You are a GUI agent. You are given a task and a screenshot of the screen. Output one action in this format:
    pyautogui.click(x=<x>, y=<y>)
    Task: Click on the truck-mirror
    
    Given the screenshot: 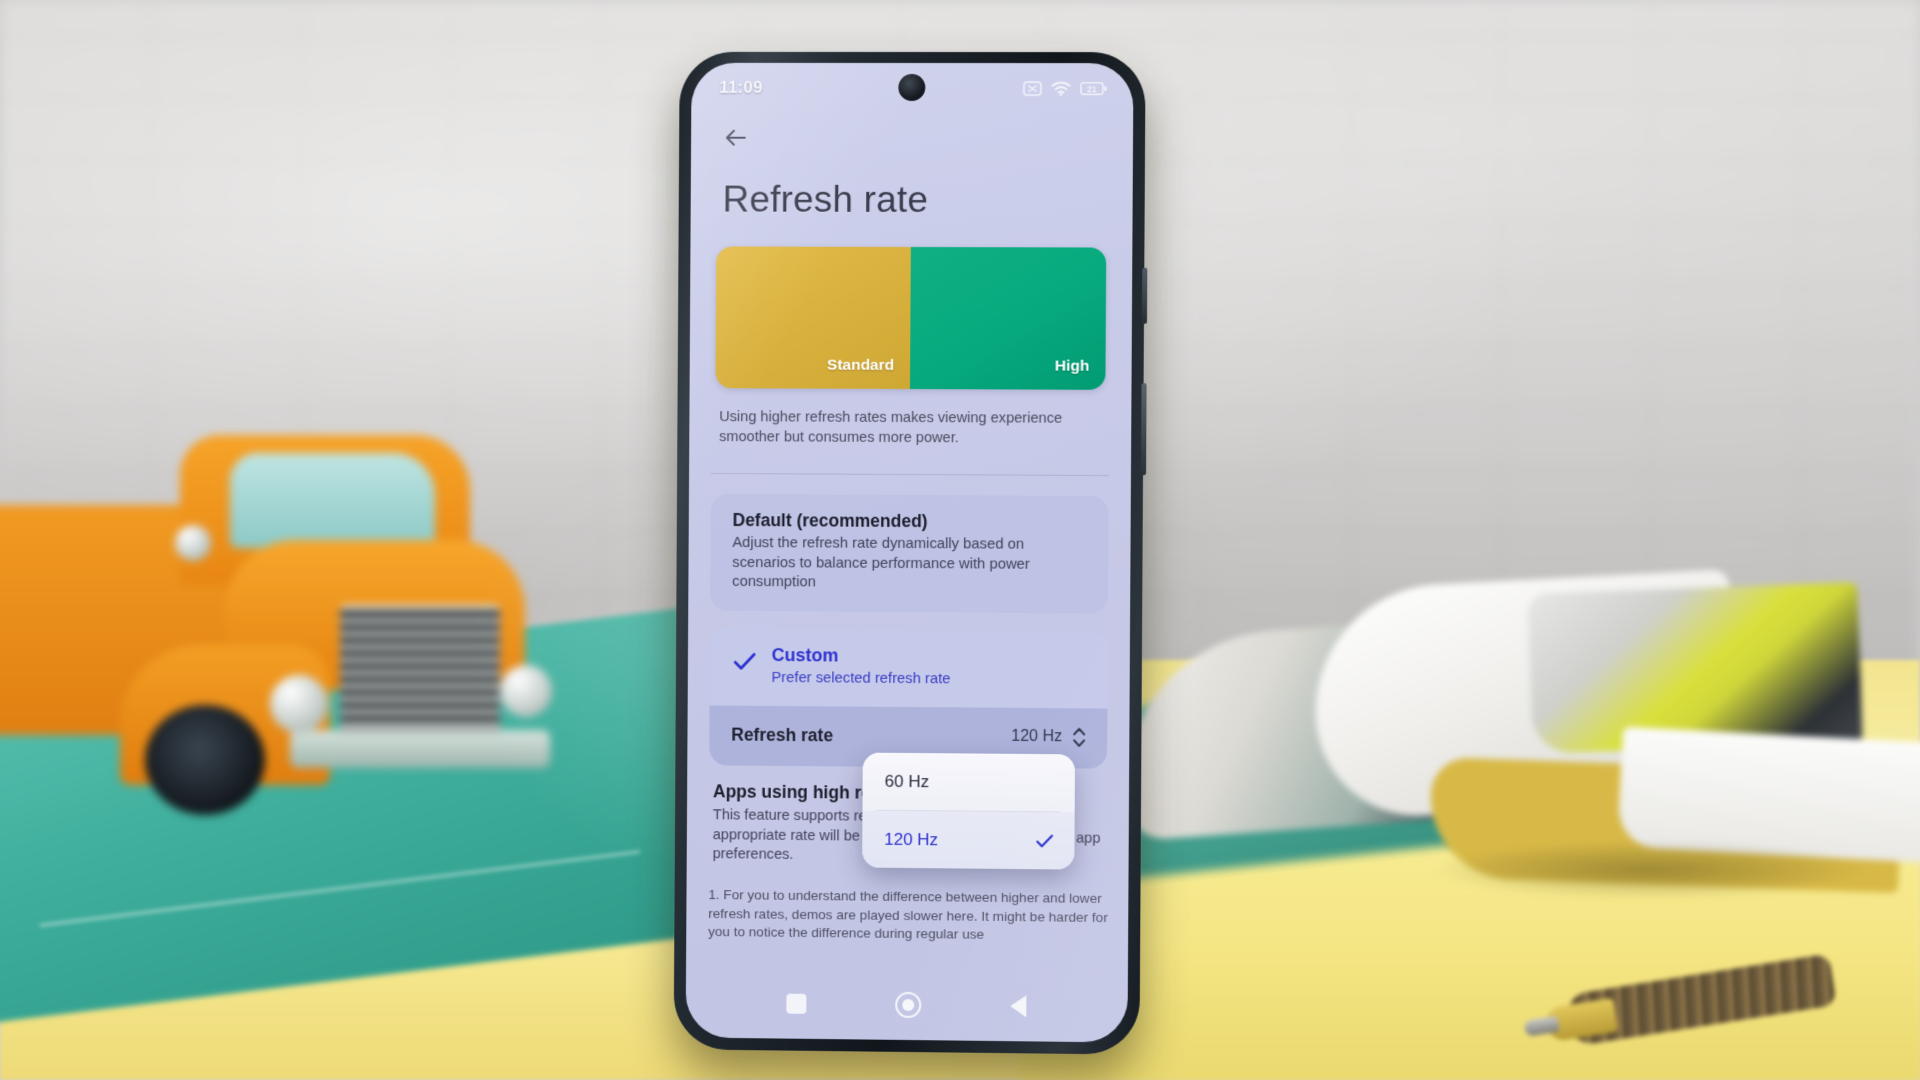 What is the action you would take?
    pyautogui.click(x=193, y=543)
    